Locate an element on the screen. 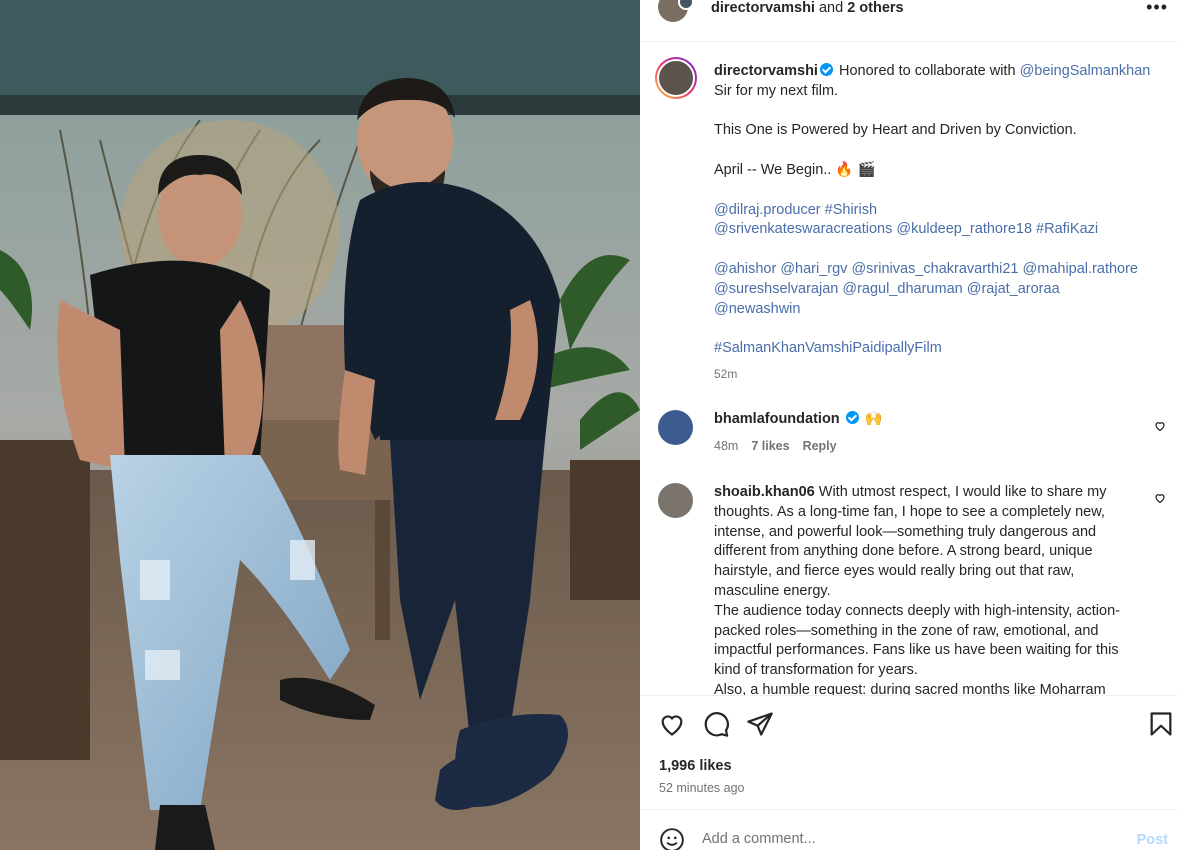  more-horizontal-icon: ••• is located at coordinates (1157, 8).